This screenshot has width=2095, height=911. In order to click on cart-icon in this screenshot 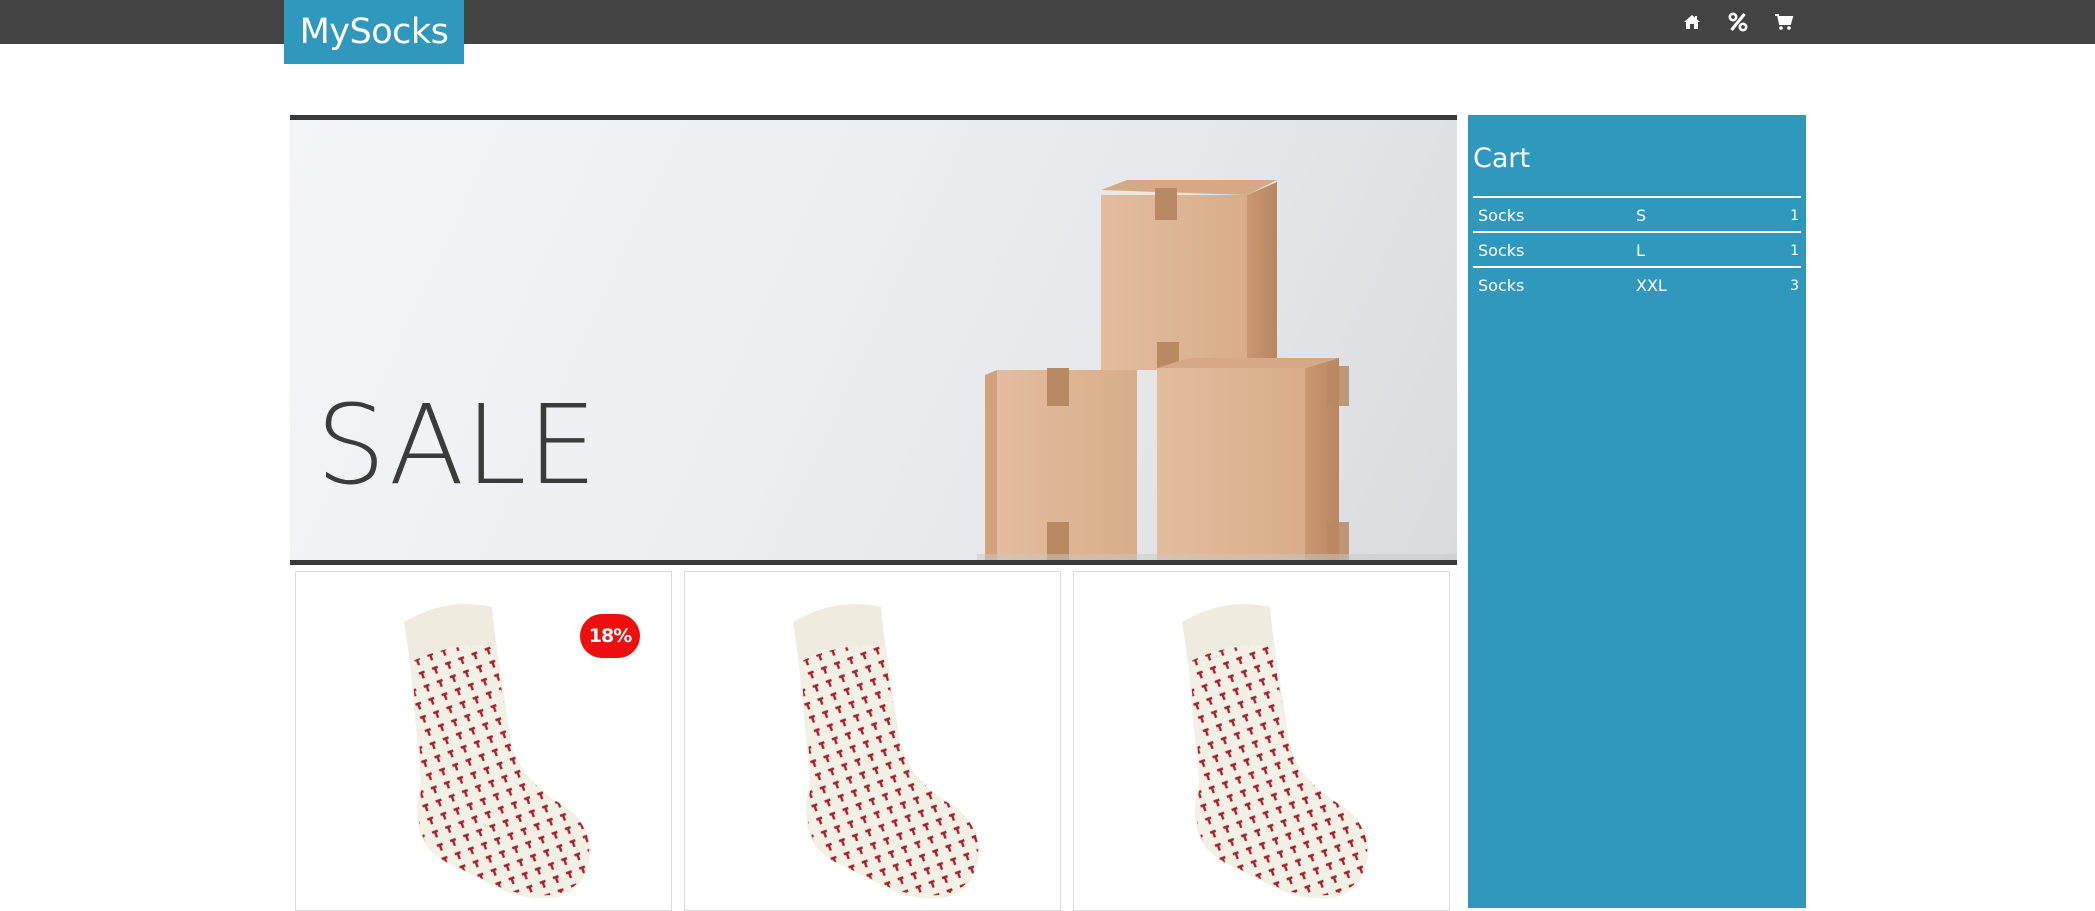, I will do `click(1784, 22)`.